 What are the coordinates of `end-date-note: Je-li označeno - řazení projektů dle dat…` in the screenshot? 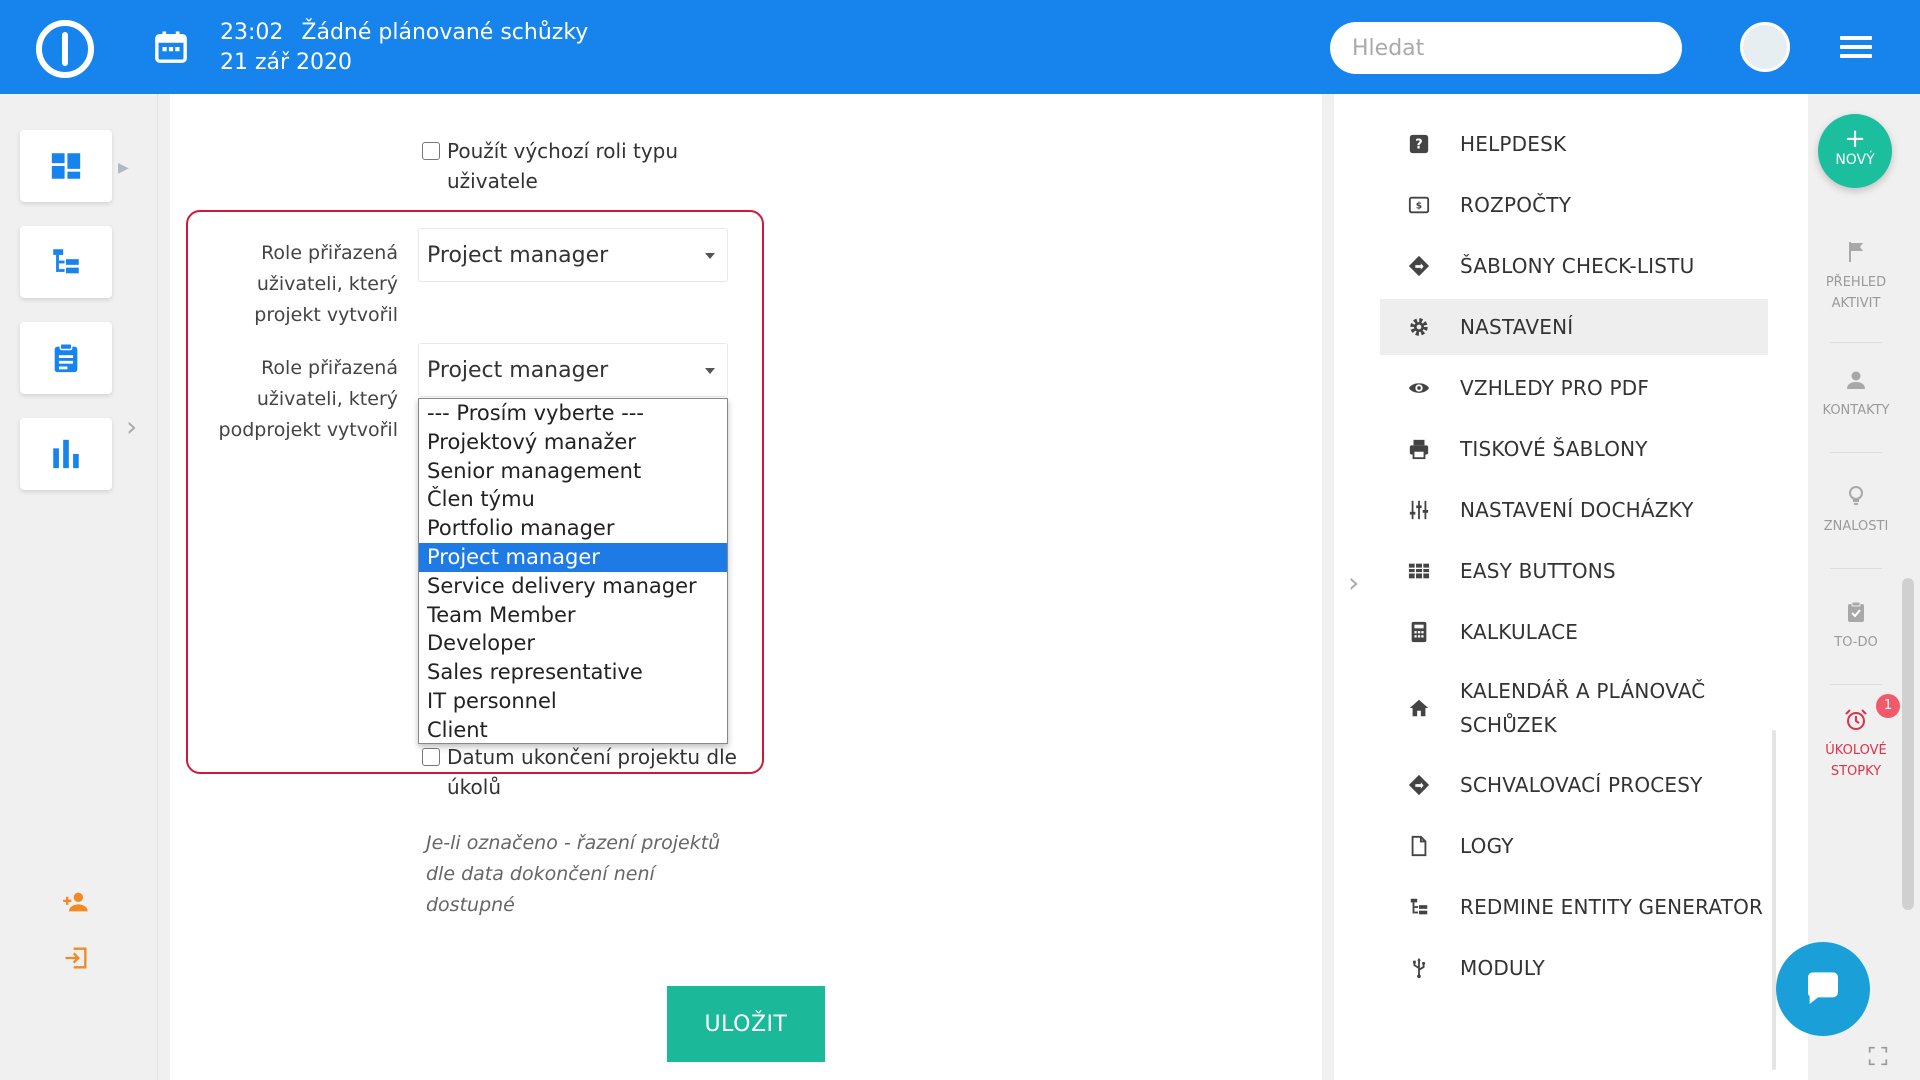 It's located at (573, 874).